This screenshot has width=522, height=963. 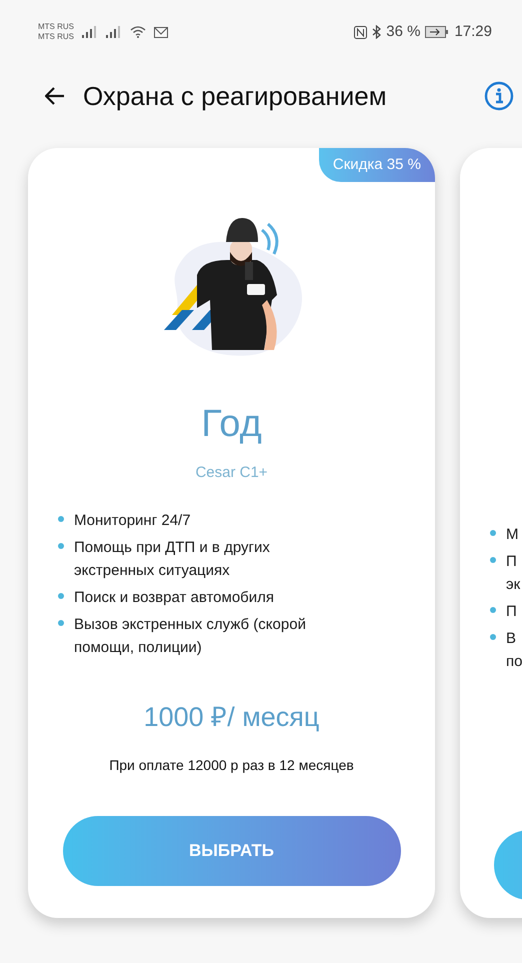 What do you see at coordinates (361, 32) in the screenshot?
I see `nfc-icon` at bounding box center [361, 32].